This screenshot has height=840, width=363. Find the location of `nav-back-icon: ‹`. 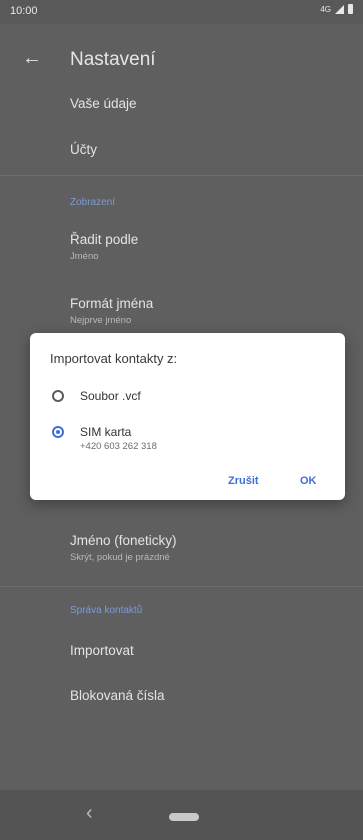

nav-back-icon: ‹ is located at coordinates (89, 813).